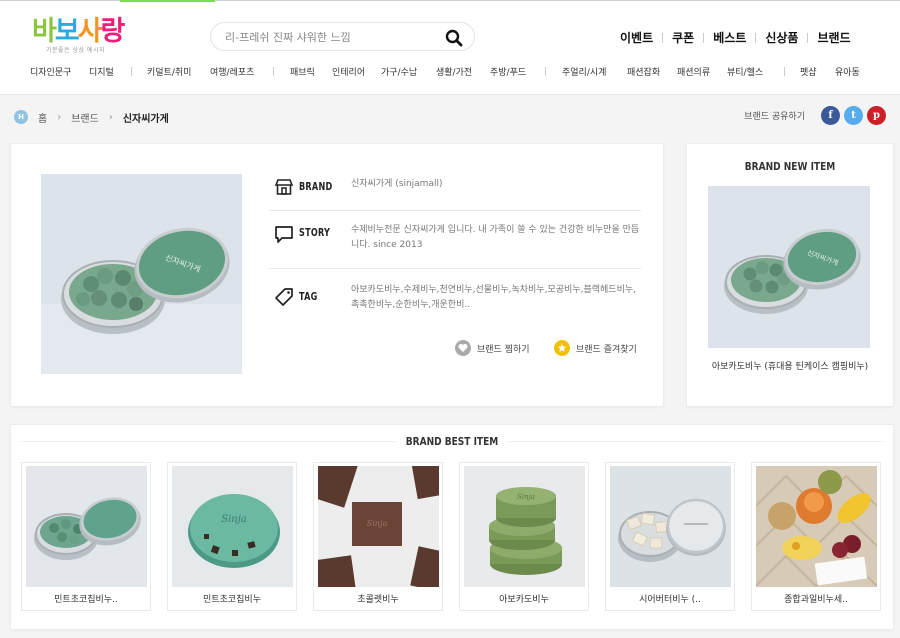 The image size is (900, 638). I want to click on logo-wordmark: 바보사랑, so click(94, 32).